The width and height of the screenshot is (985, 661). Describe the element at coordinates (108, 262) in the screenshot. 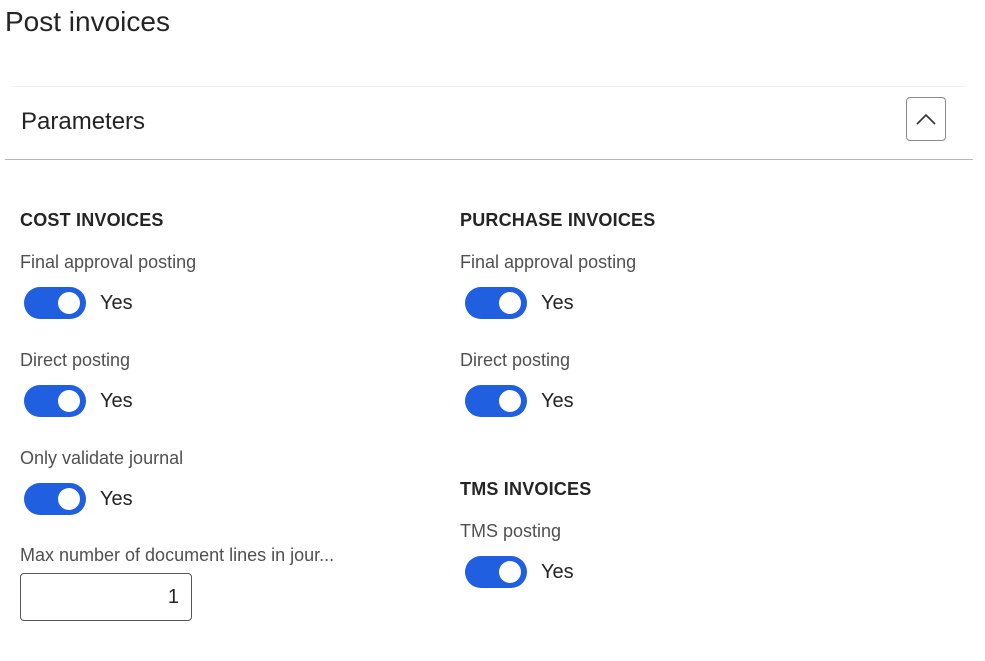

I see `cost-final-approval-posting-label: Final approval posting` at that location.